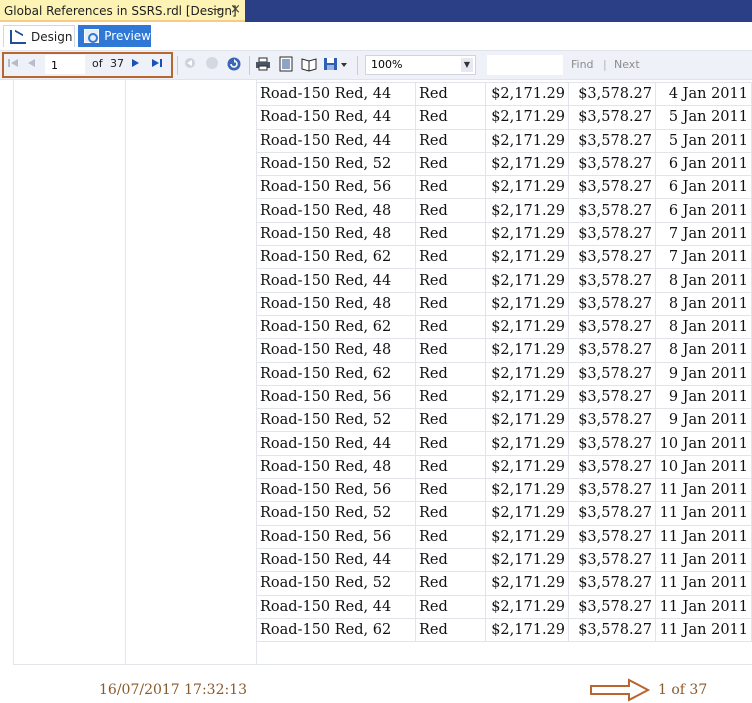  I want to click on first-page-icon, so click(13, 65).